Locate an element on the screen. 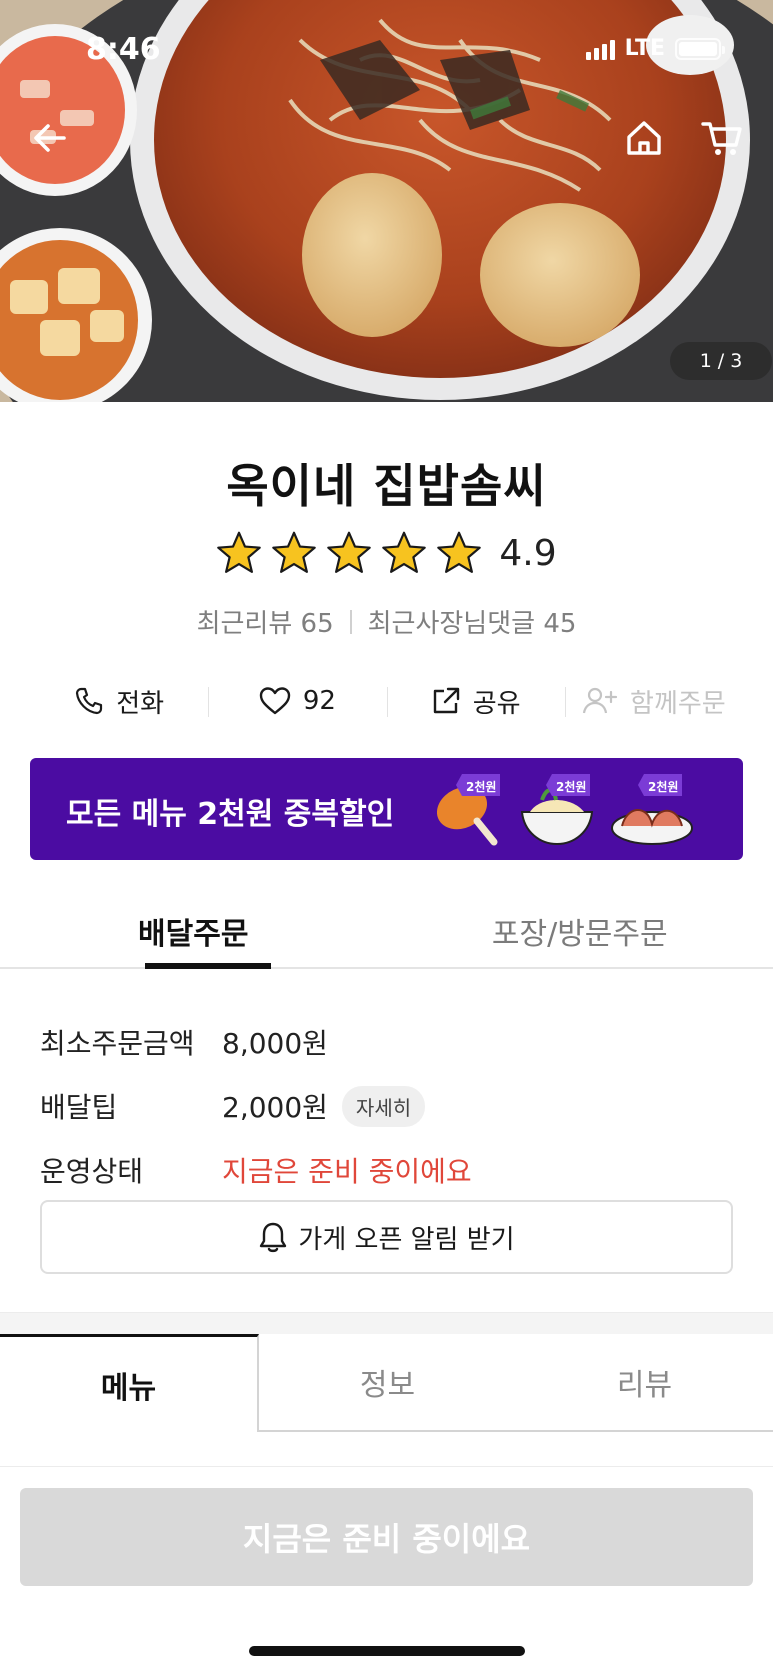 This screenshot has height=1673, width=773. delivery-tip-detail-button: 자세히 is located at coordinates (383, 1106).